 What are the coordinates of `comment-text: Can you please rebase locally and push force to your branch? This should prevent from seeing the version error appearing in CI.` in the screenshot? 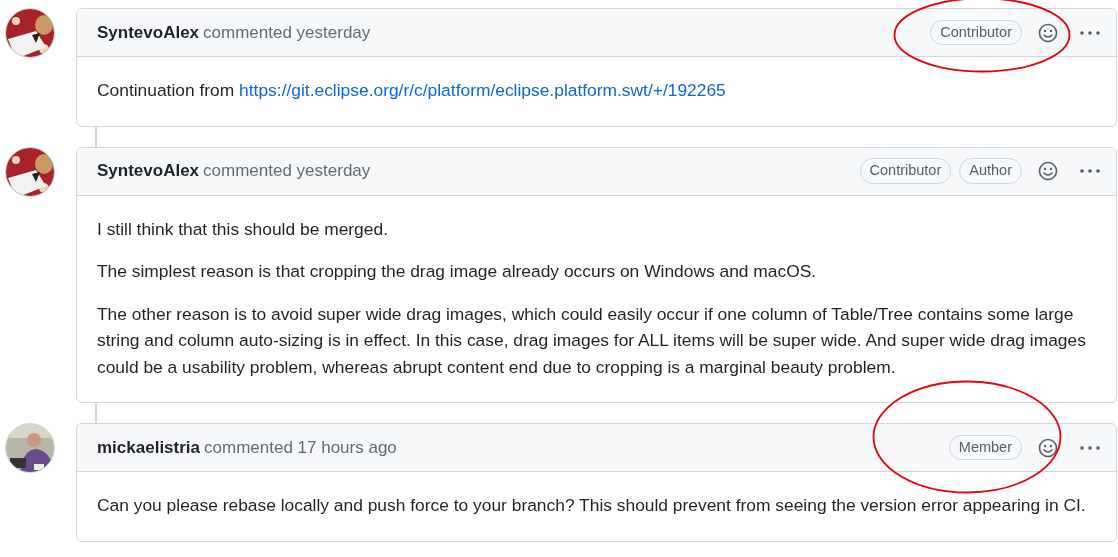 It's located at (592, 505).